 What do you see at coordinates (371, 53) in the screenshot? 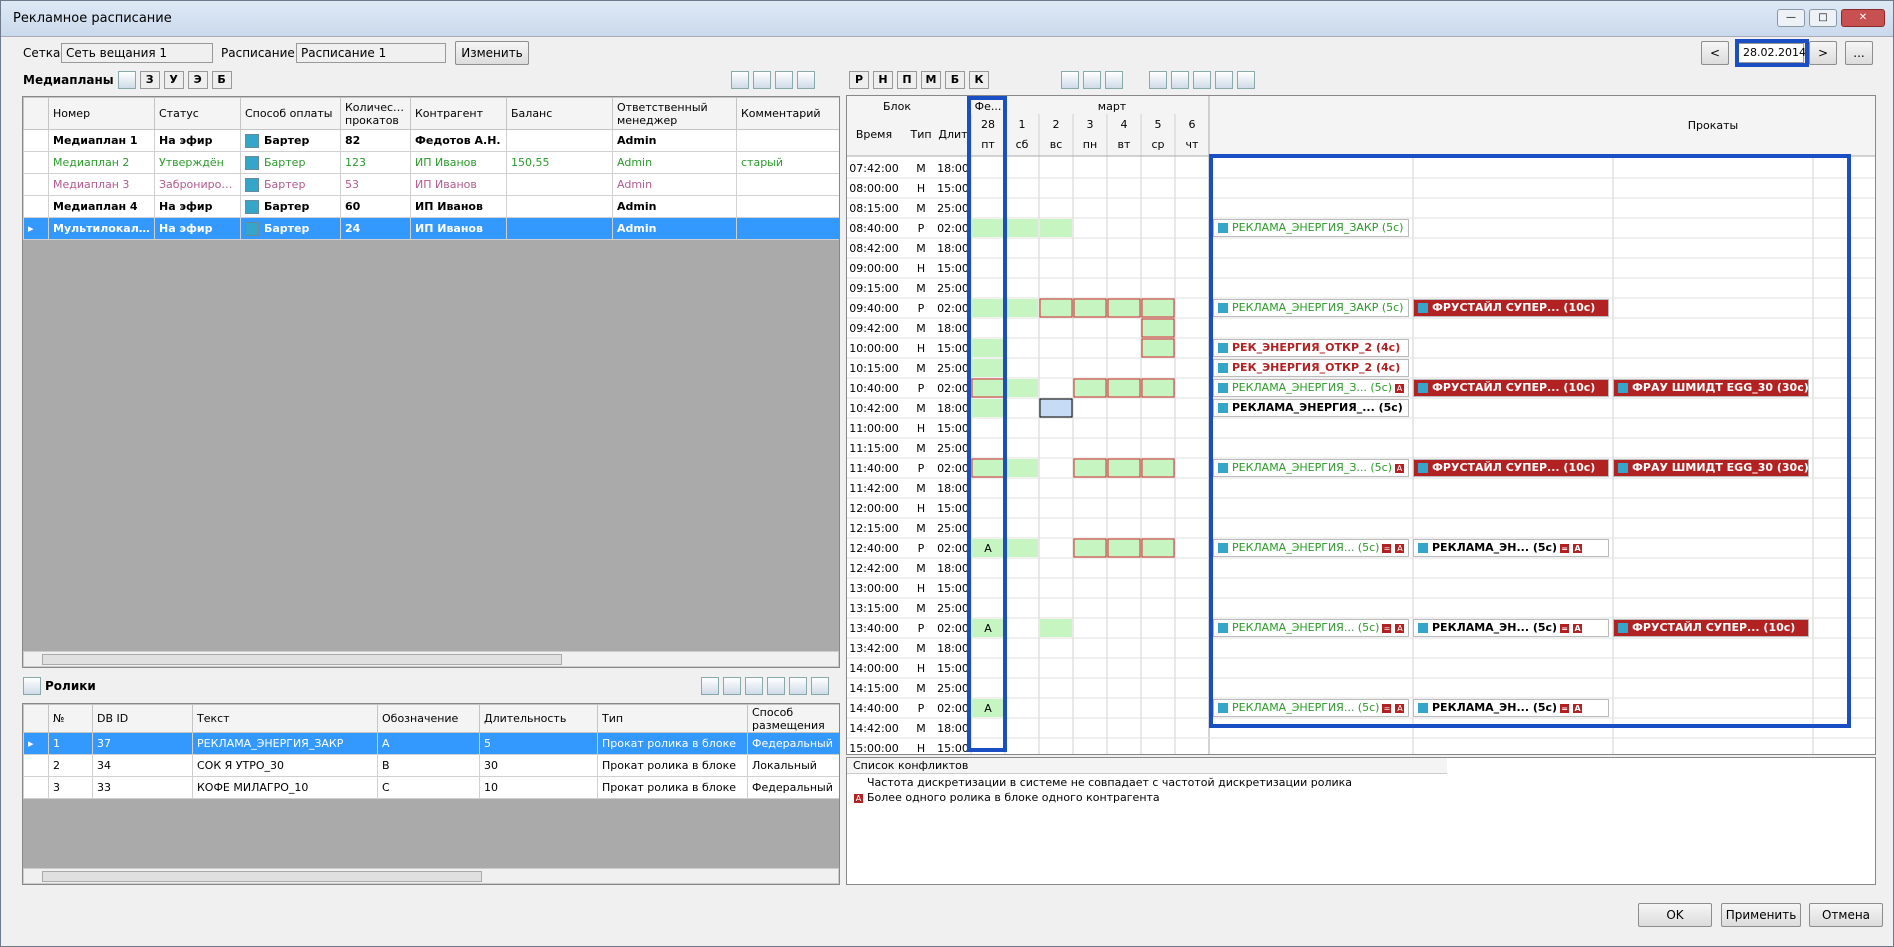
I see `schedule-field: Расписание 1` at bounding box center [371, 53].